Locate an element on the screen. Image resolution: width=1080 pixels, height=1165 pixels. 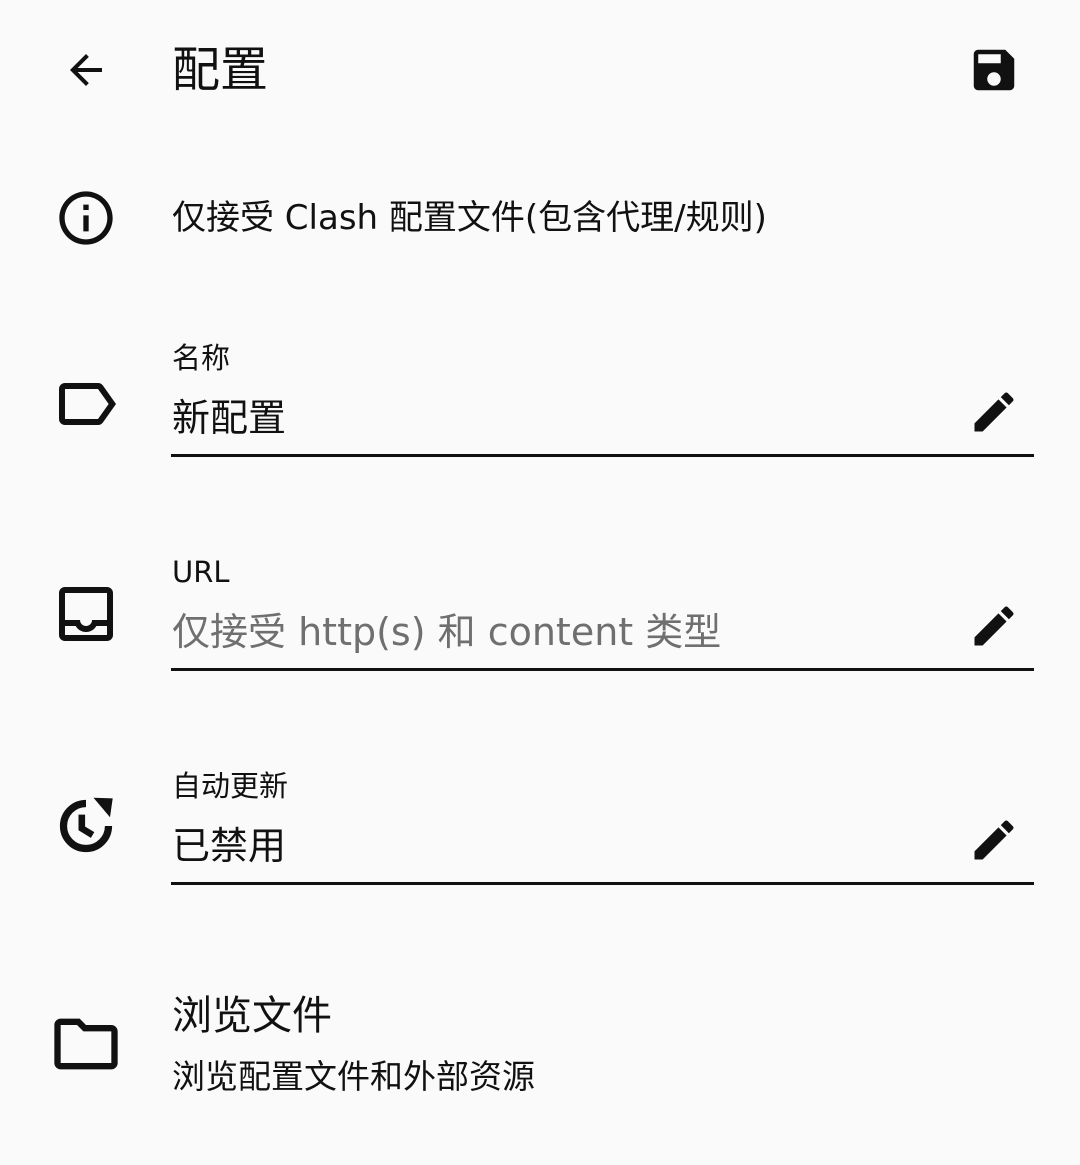
name-field-row: 名称 新配置 is located at coordinates (540, 408).